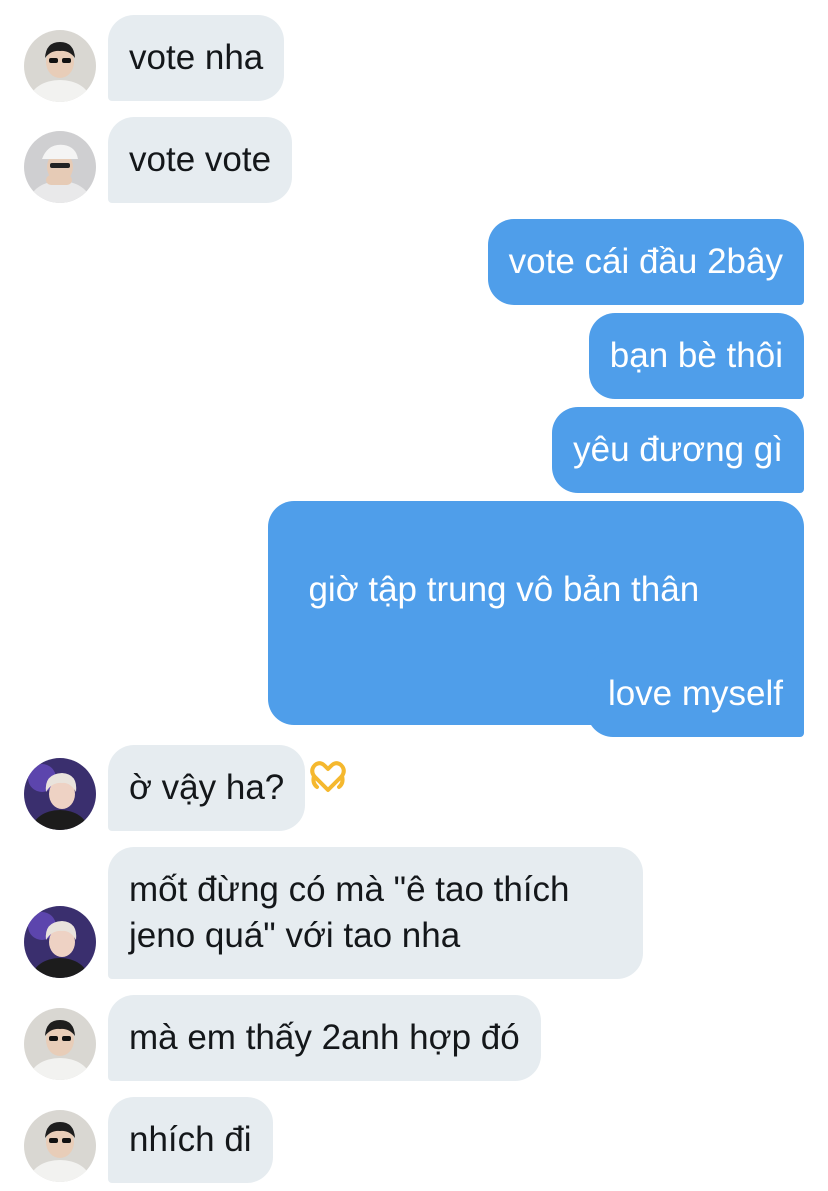 This screenshot has height=1191, width=828. What do you see at coordinates (328, 728) in the screenshot?
I see `heart-hands-emoji-icon` at bounding box center [328, 728].